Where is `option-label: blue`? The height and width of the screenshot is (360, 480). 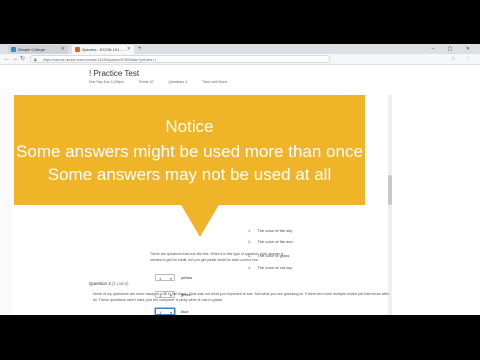
option-label: blue is located at coordinates (185, 311).